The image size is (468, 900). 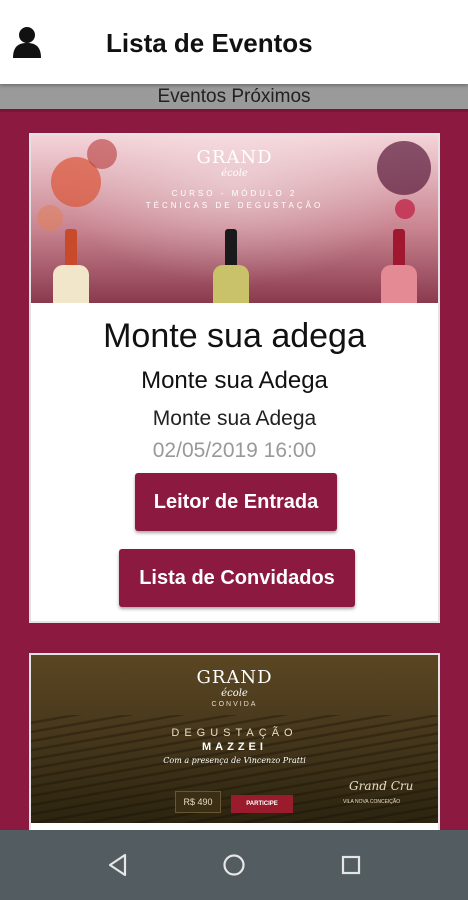 What do you see at coordinates (234, 336) in the screenshot?
I see `event-title: Monte sua adega` at bounding box center [234, 336].